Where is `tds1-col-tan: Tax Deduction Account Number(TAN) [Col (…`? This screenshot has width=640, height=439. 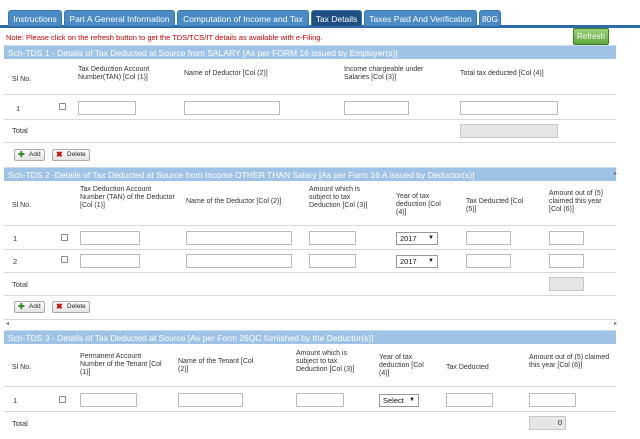 tds1-col-tan: Tax Deduction Account Number(TAN) [Col (… is located at coordinates (114, 73).